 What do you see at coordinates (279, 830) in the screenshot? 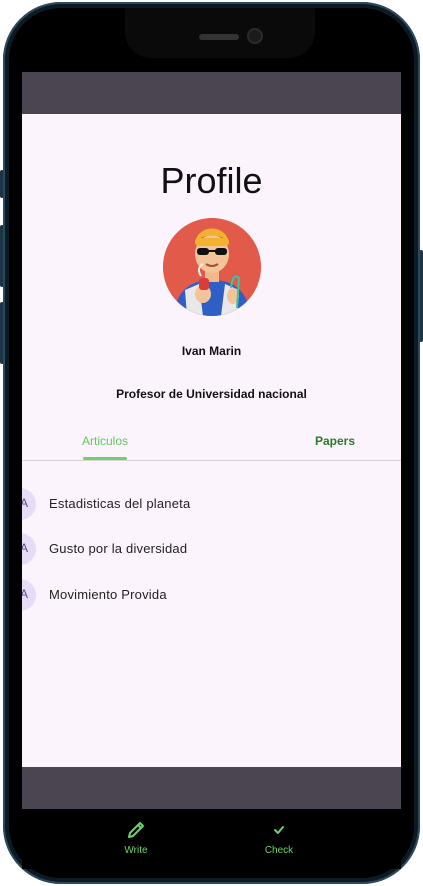
I see `check-icon` at bounding box center [279, 830].